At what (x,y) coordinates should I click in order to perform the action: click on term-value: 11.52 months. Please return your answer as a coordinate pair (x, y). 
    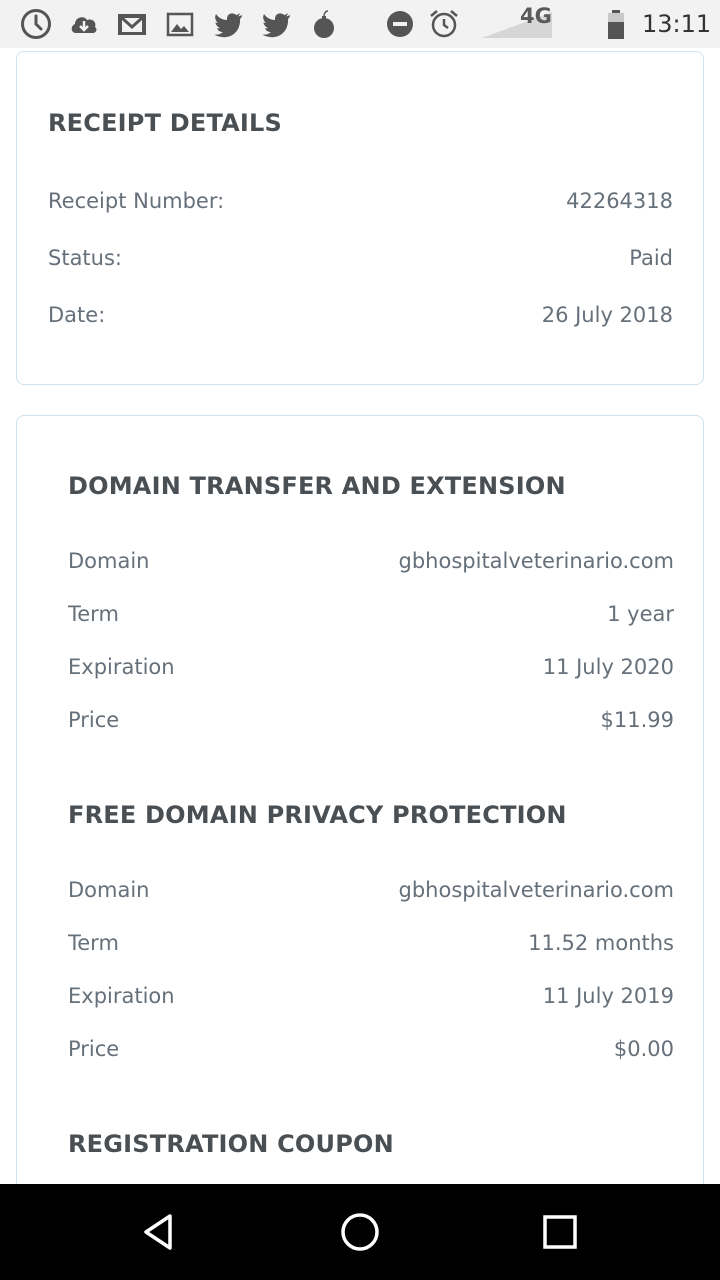
    Looking at the image, I should click on (601, 943).